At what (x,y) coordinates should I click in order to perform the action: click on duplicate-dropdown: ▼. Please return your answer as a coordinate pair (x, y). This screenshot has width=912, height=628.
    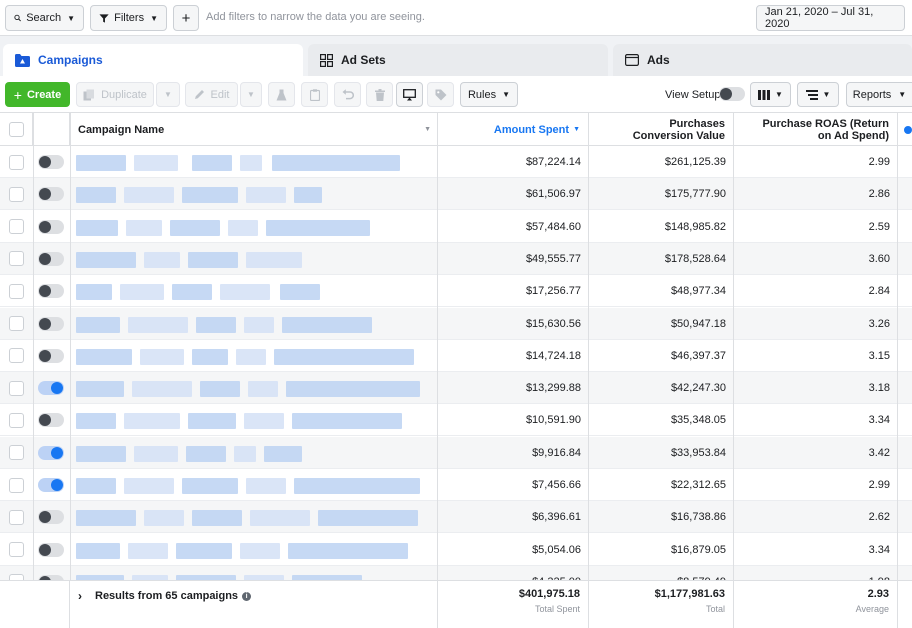
    Looking at the image, I should click on (168, 94).